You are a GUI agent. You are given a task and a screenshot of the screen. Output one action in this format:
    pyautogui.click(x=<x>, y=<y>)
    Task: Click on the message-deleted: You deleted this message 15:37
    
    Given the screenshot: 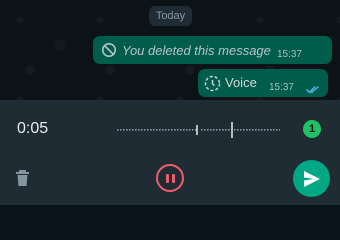 What is the action you would take?
    pyautogui.click(x=212, y=50)
    